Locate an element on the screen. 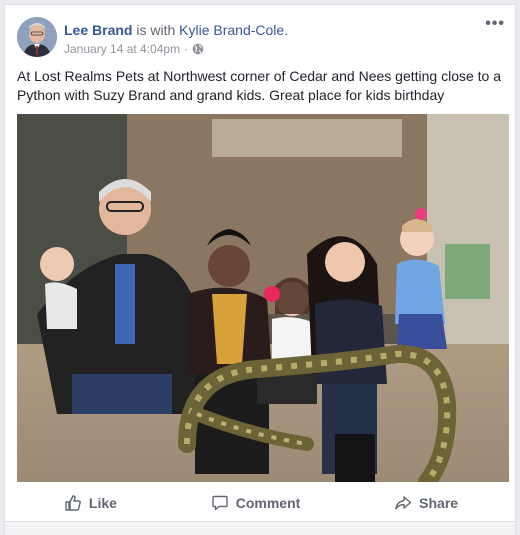 This screenshot has width=520, height=535. comment-icon is located at coordinates (220, 503).